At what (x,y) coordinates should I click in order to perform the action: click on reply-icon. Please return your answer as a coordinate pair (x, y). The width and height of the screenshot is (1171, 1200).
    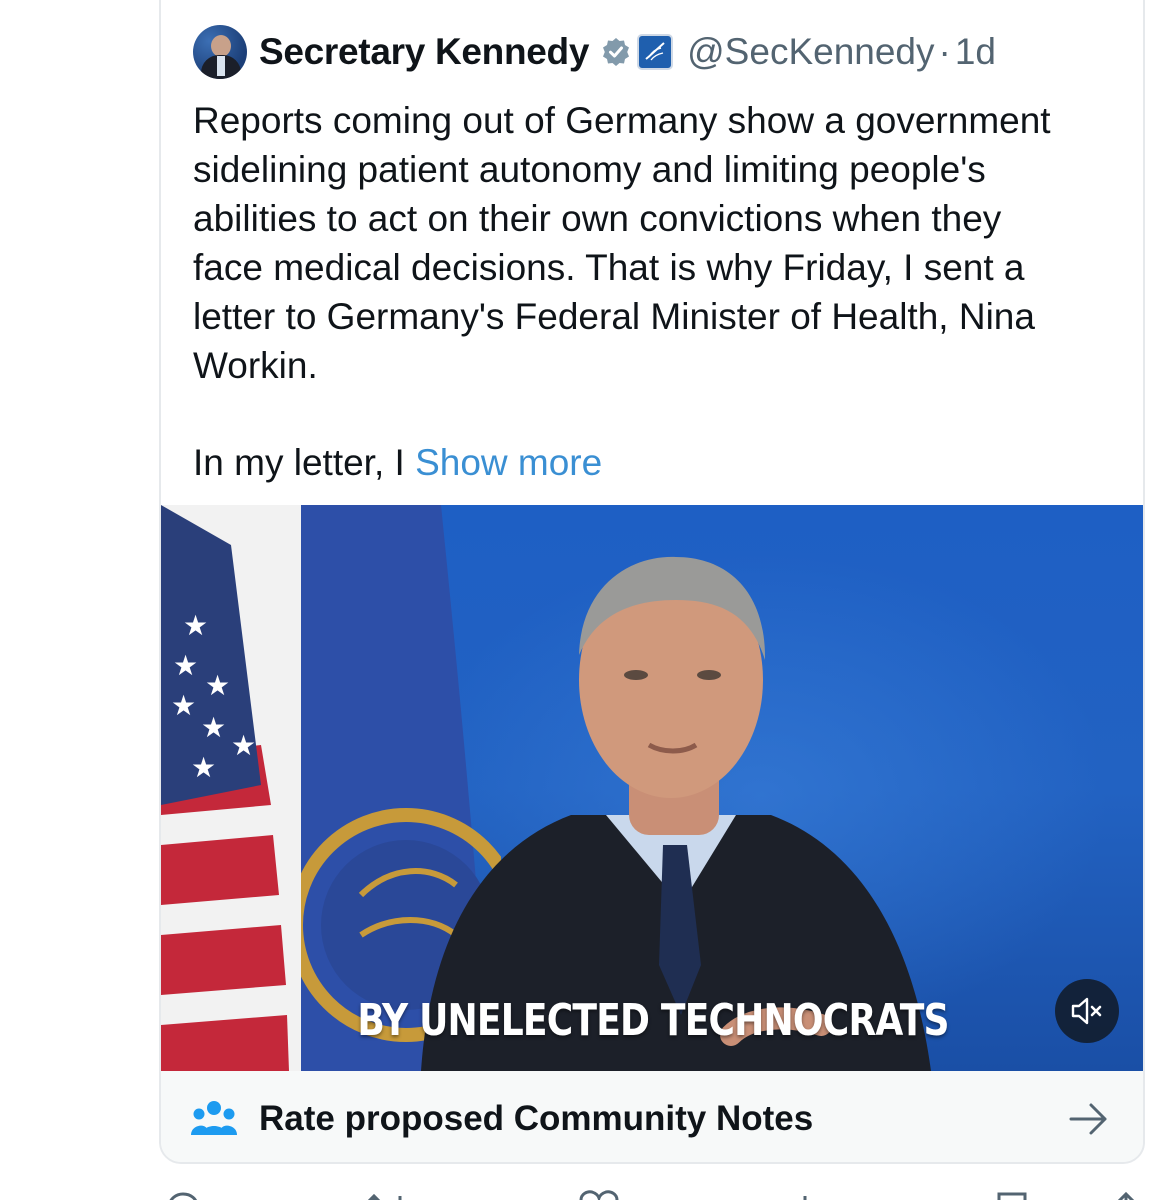
    Looking at the image, I should click on (183, 1194).